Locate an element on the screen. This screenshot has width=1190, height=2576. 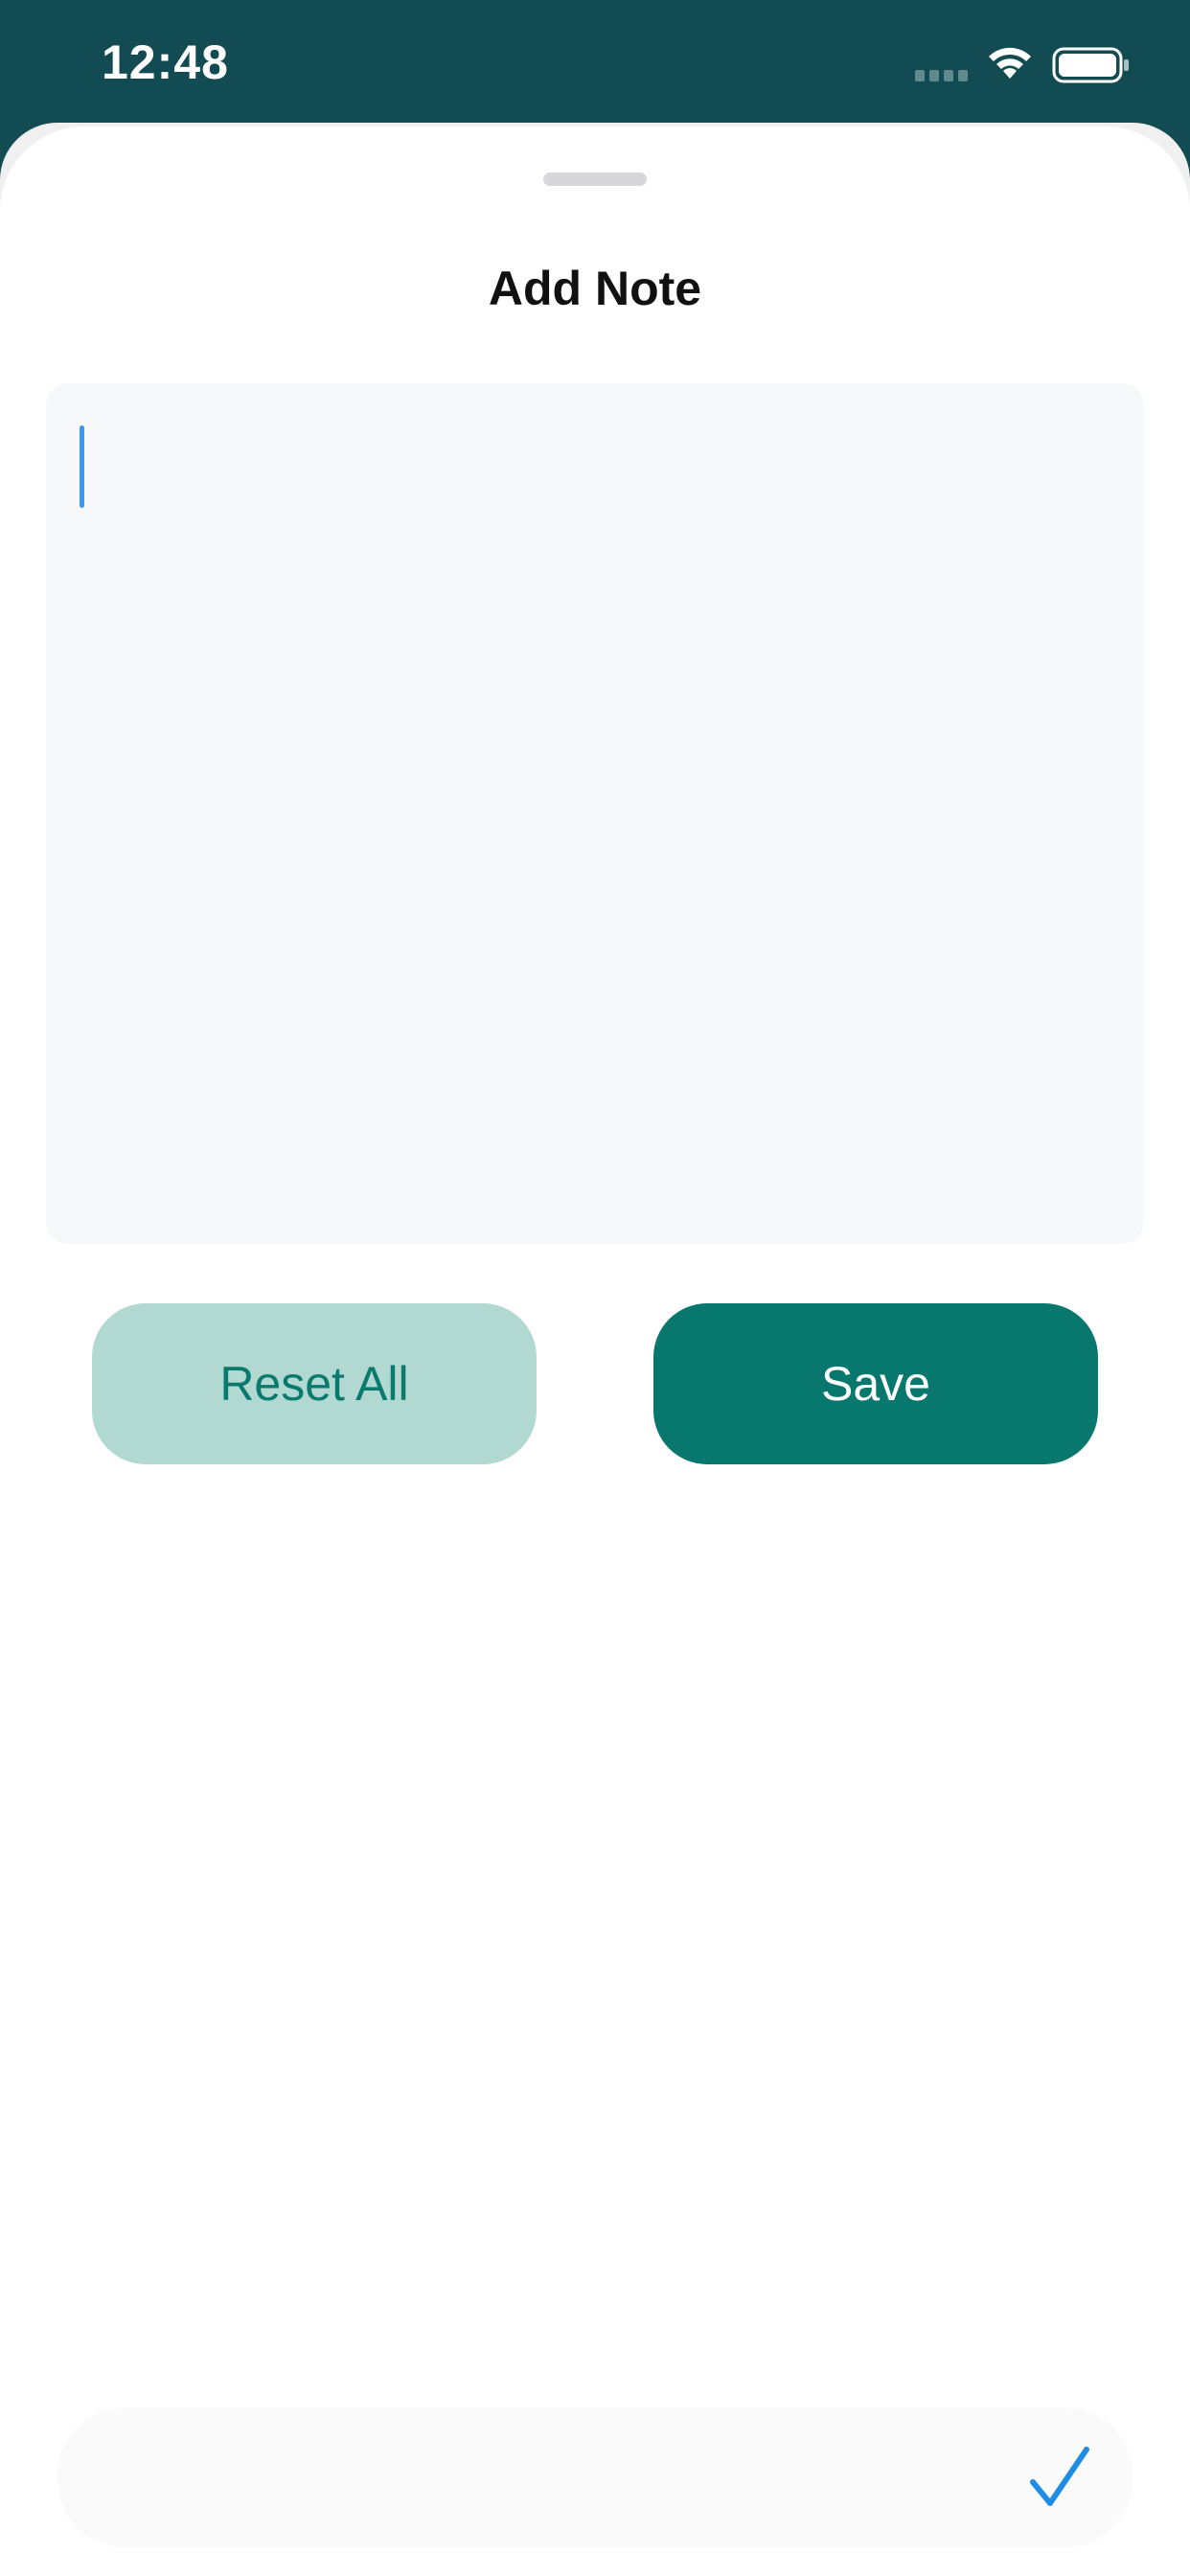
reset-all-button: Reset All is located at coordinates (315, 1383).